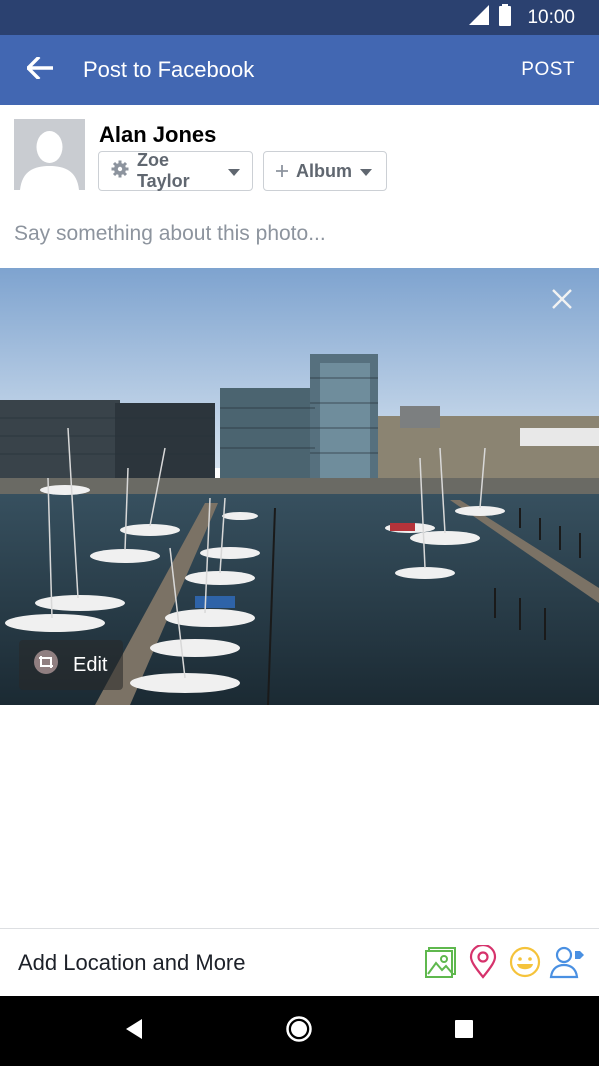 The width and height of the screenshot is (599, 1066). I want to click on remove-photo-button, so click(562, 301).